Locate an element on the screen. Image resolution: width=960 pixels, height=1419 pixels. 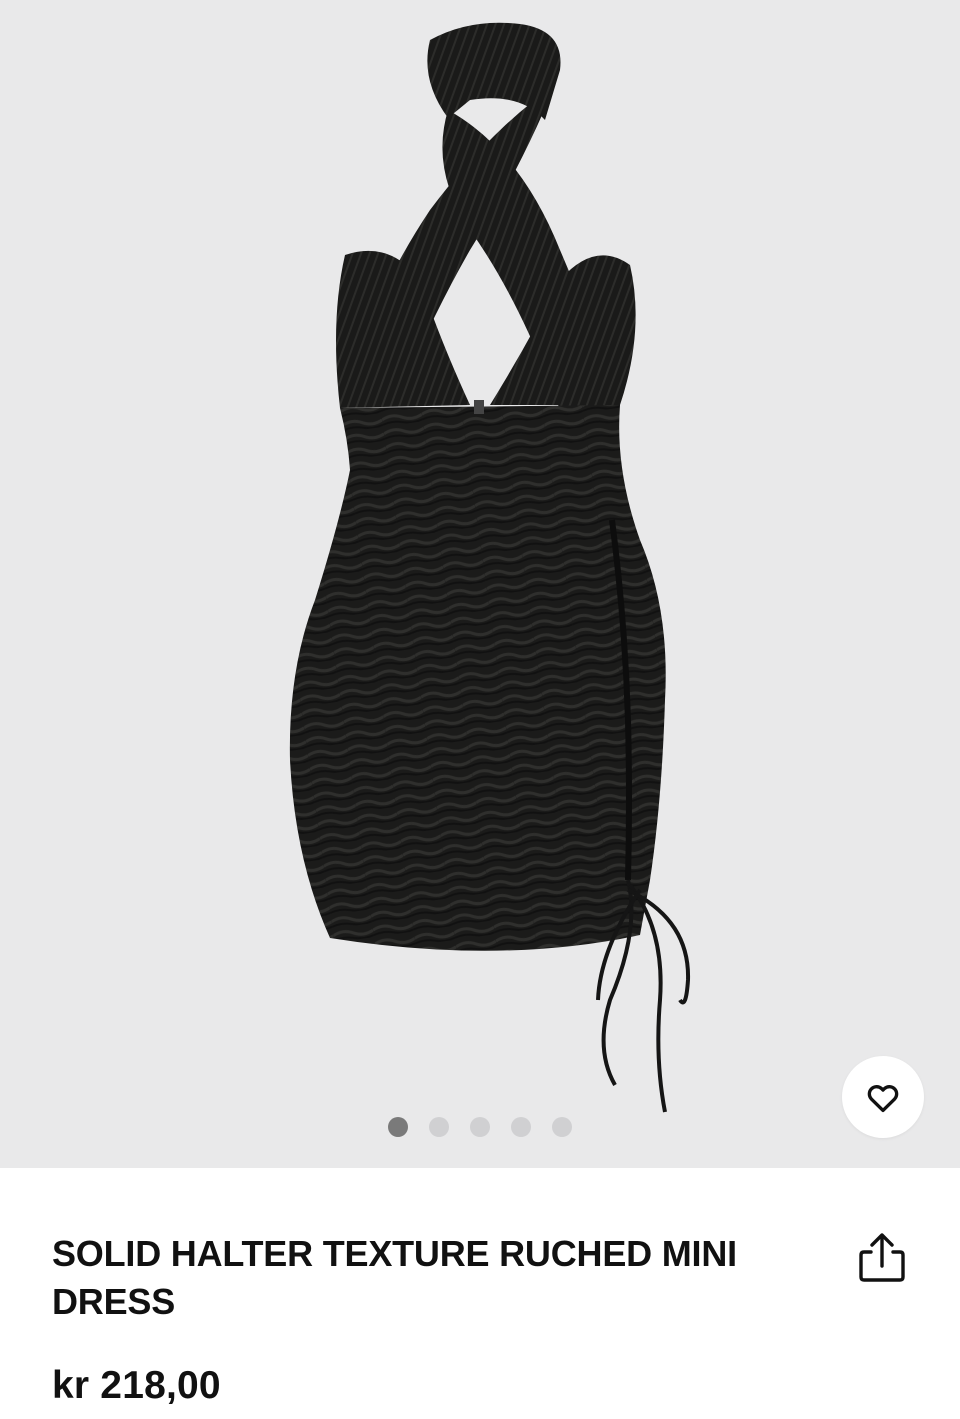
product-price: kr 218,00 is located at coordinates (136, 1385).